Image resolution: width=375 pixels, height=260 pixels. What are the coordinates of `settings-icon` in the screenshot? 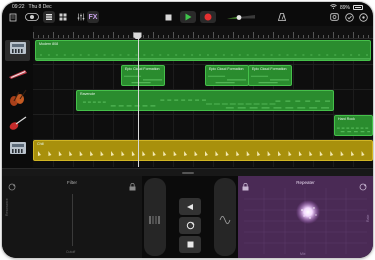 It's located at (349, 17).